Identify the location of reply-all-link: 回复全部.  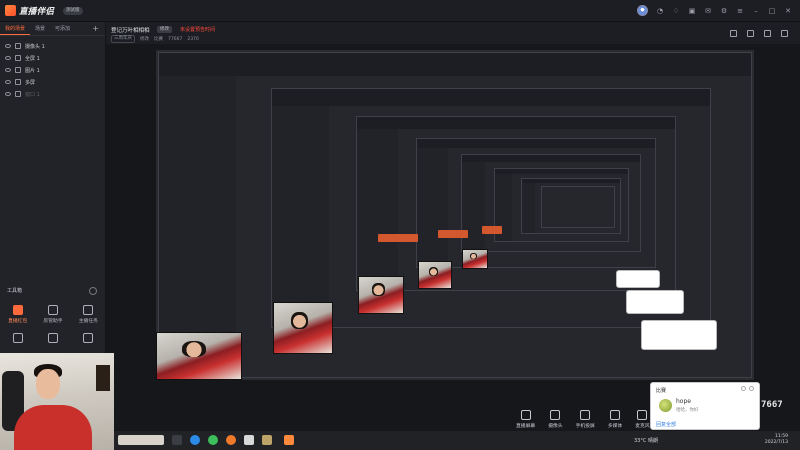
(666, 424).